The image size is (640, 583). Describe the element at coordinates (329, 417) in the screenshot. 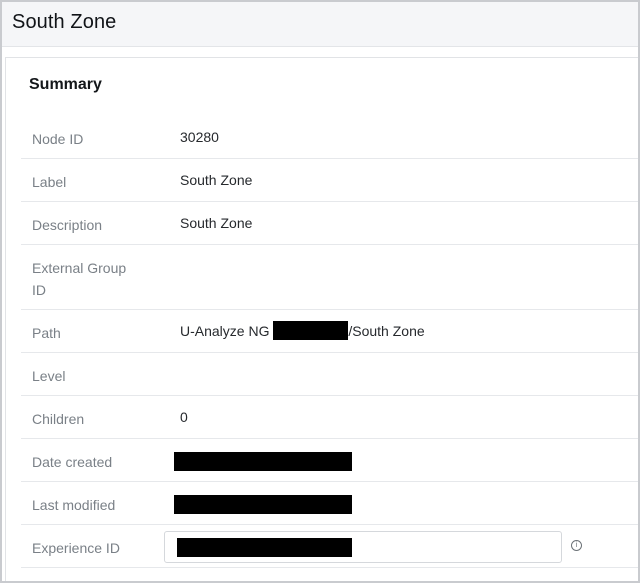

I see `row-children: Children 0` at that location.